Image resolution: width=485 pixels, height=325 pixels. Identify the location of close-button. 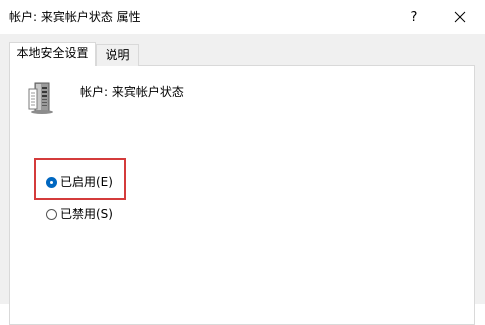
(460, 17).